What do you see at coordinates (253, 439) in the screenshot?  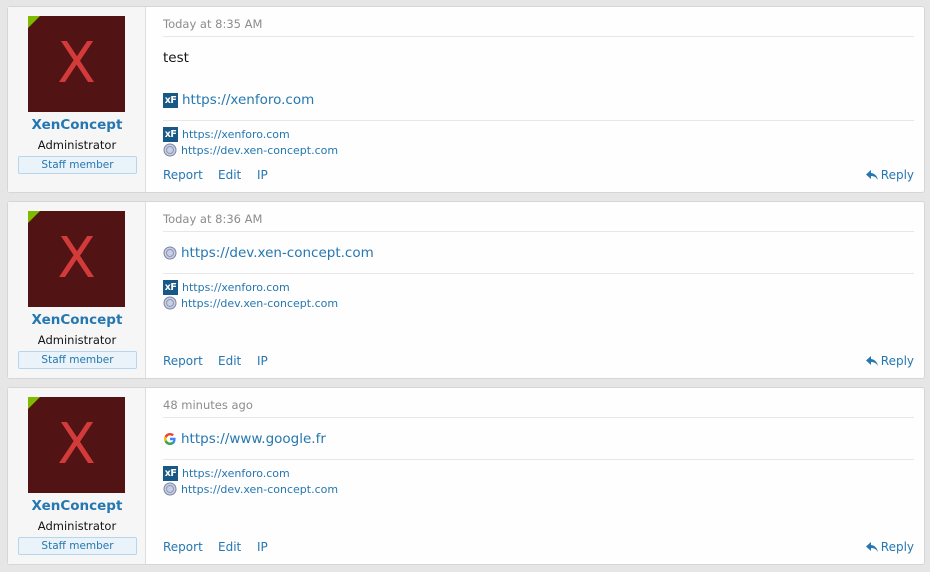 I see `unfurl-url: https://www.google.fr` at bounding box center [253, 439].